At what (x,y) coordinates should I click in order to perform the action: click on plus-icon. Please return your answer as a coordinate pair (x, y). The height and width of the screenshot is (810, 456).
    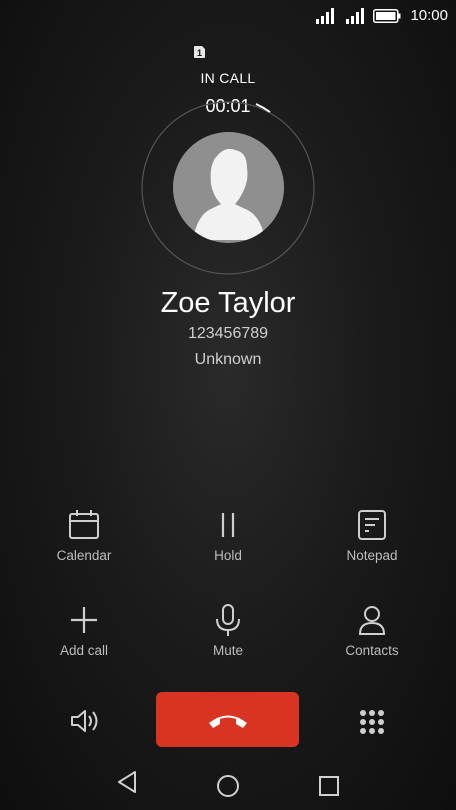
    Looking at the image, I should click on (84, 620).